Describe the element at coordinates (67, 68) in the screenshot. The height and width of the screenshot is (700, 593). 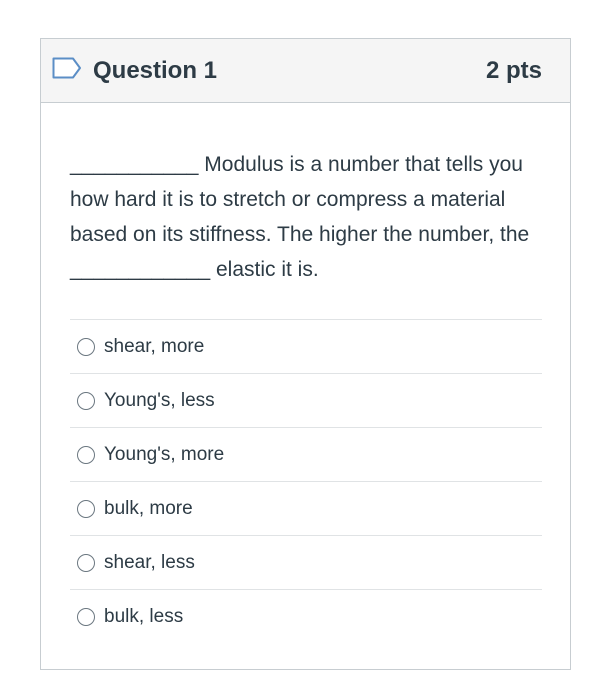
I see `flag-outline-icon` at that location.